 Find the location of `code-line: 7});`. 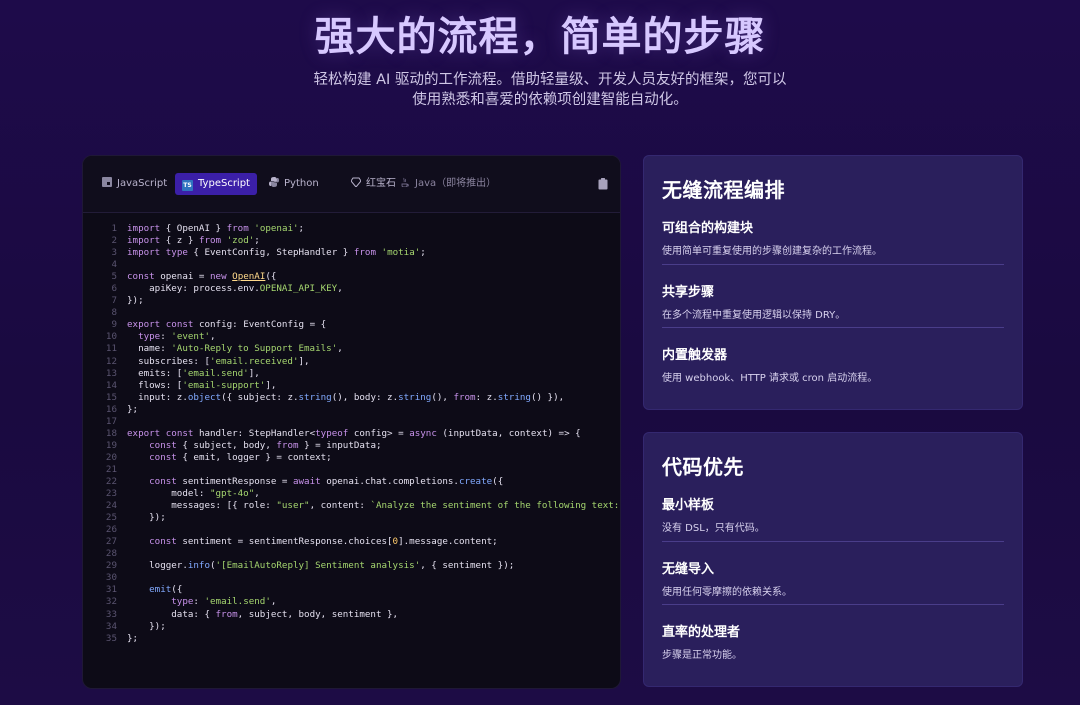

code-line: 7}); is located at coordinates (351, 301).